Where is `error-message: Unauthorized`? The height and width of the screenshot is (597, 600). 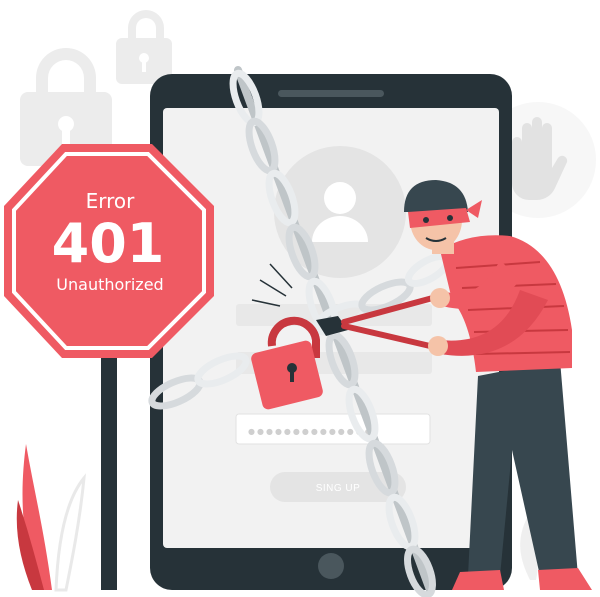 error-message: Unauthorized is located at coordinates (109, 284).